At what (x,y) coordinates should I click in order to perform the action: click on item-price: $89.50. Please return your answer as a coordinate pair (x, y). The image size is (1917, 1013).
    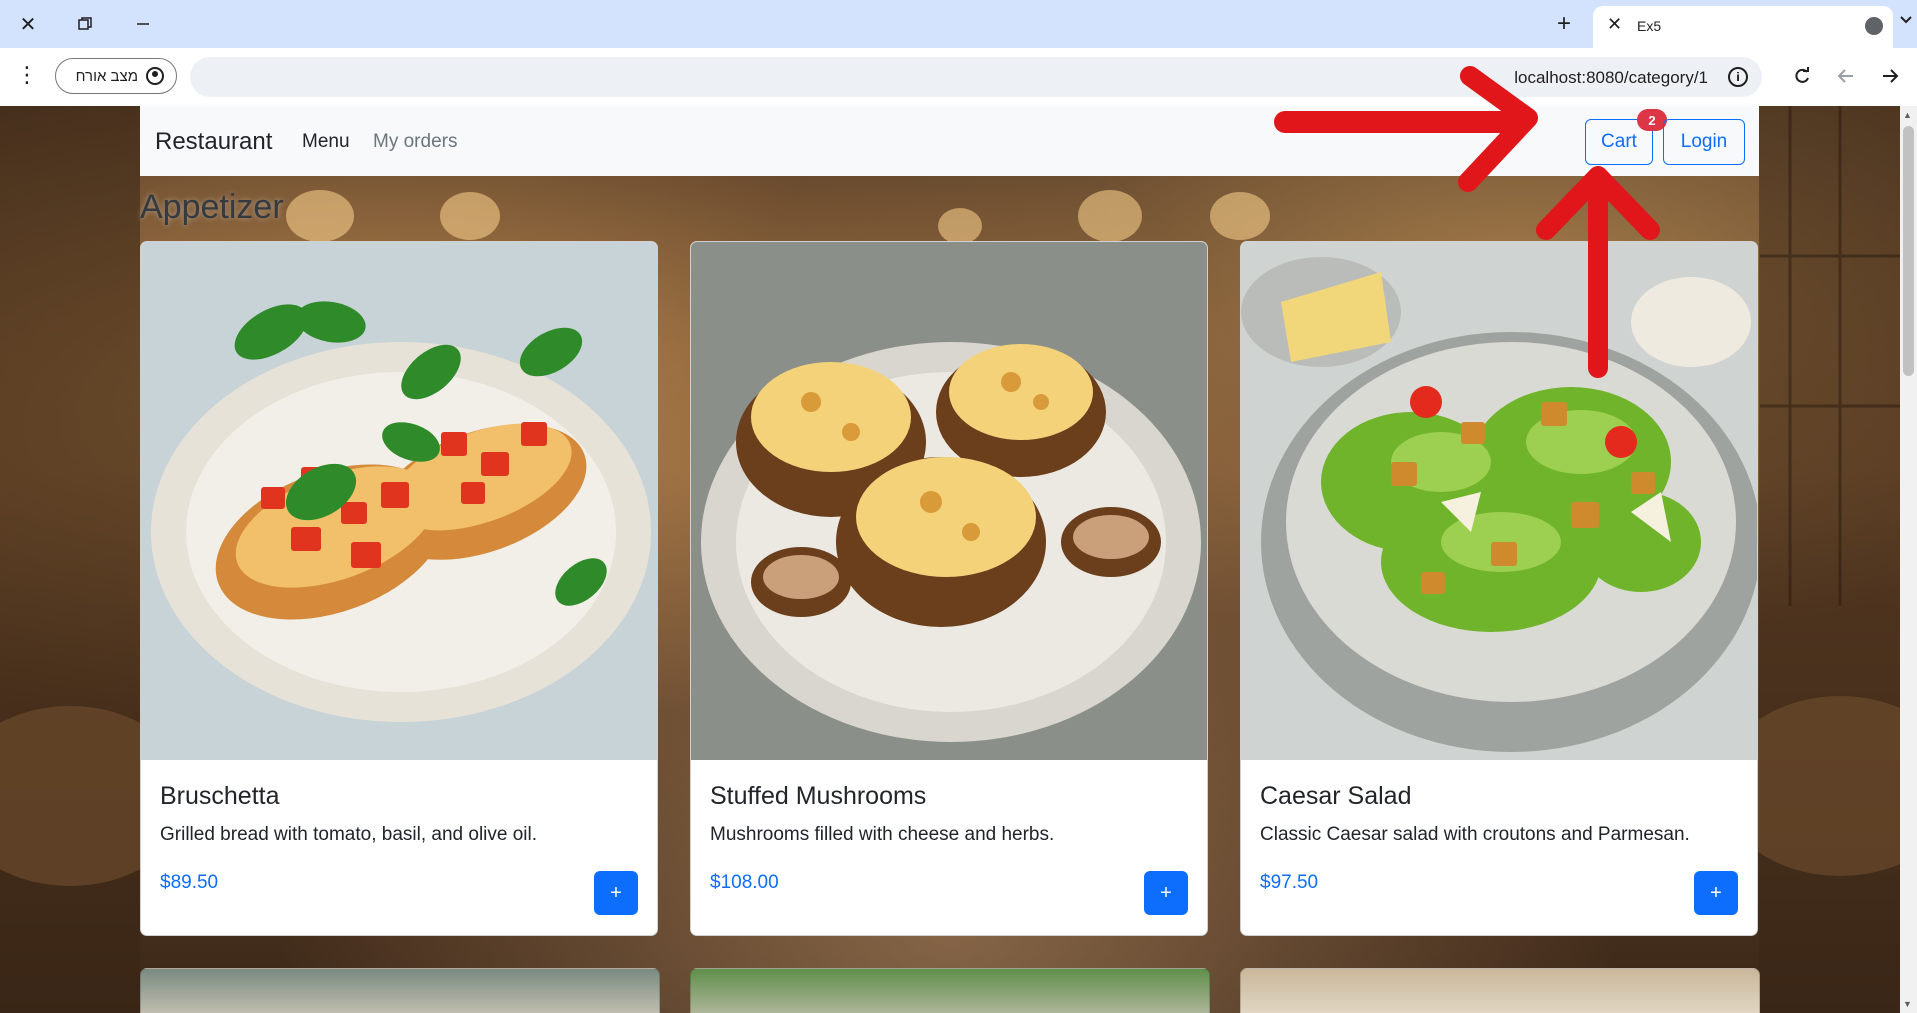
    Looking at the image, I should click on (189, 882).